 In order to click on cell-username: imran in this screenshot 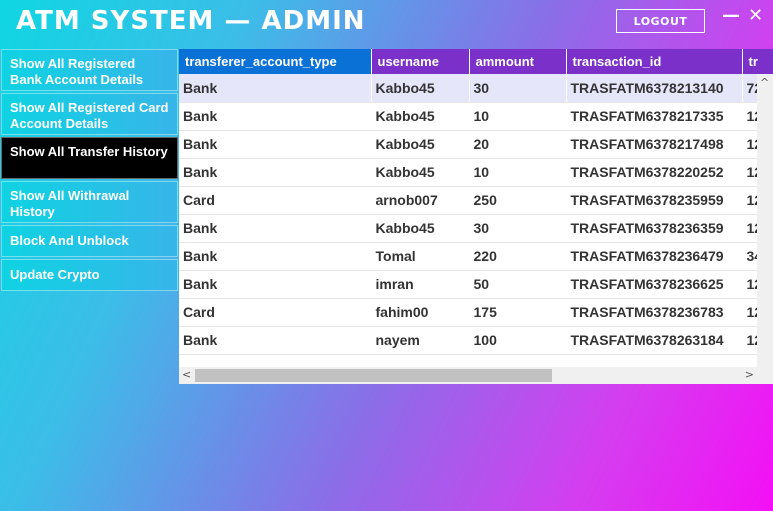, I will do `click(420, 284)`.